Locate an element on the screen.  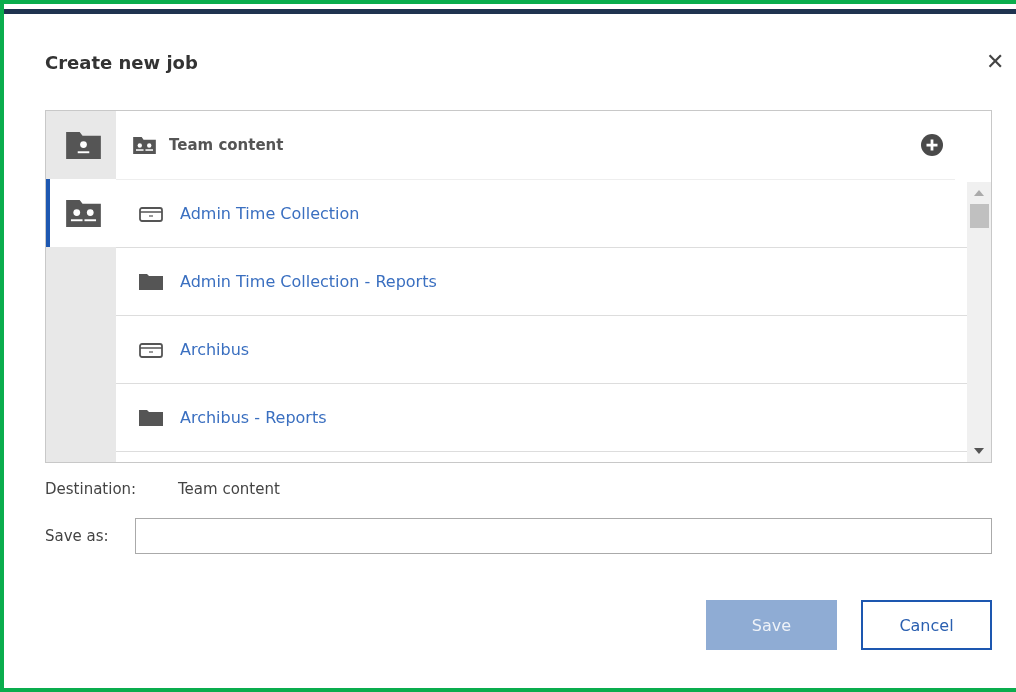
list-item: Archibus is located at coordinates (541, 350).